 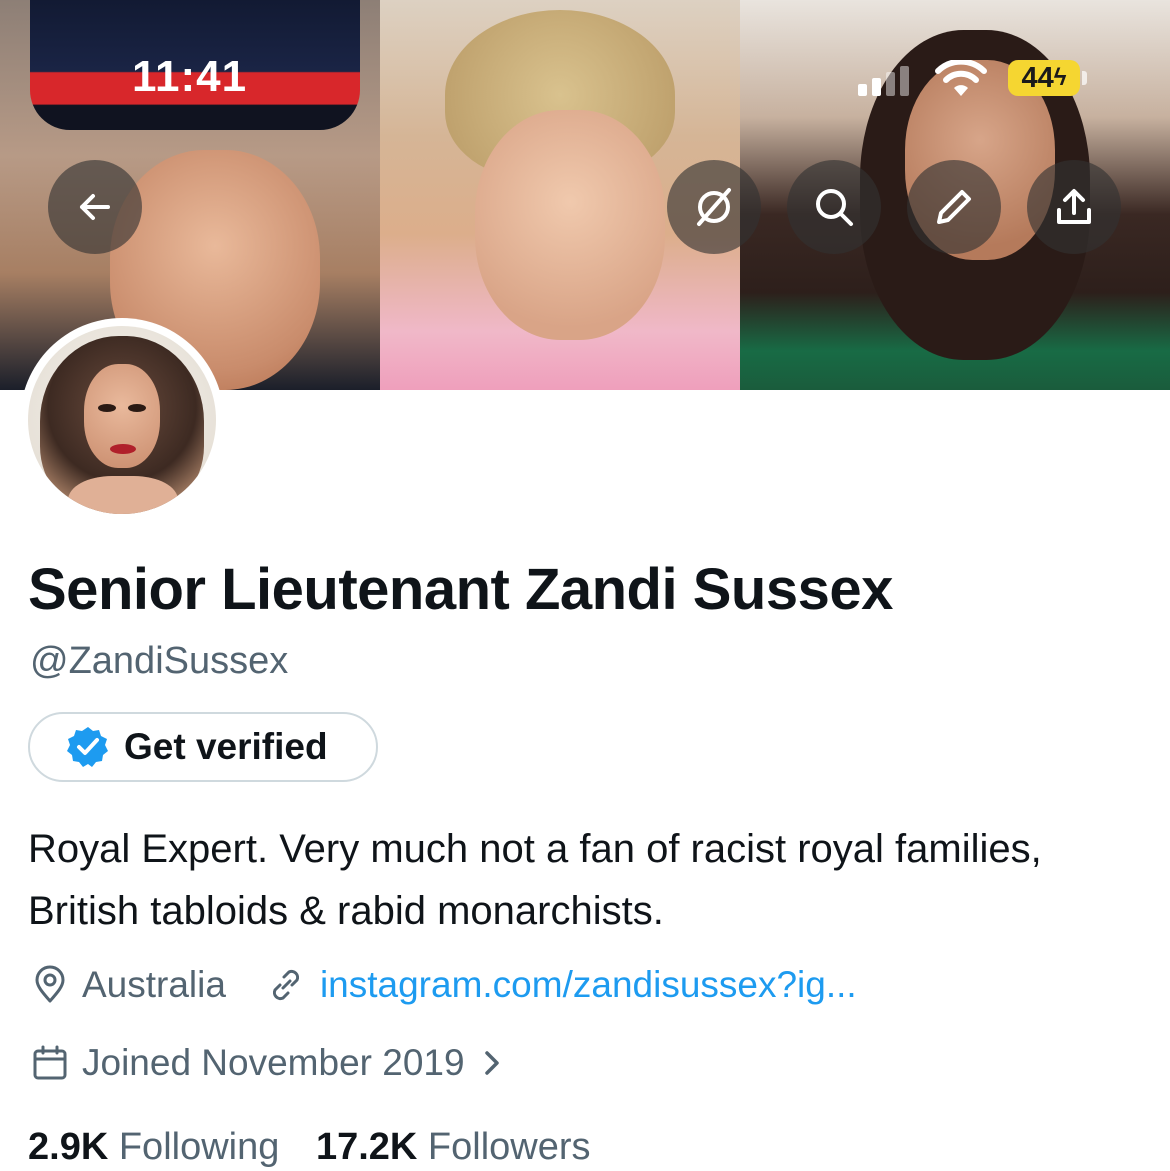 I want to click on joined-row: Joined November 2019, so click(x=267, y=1063).